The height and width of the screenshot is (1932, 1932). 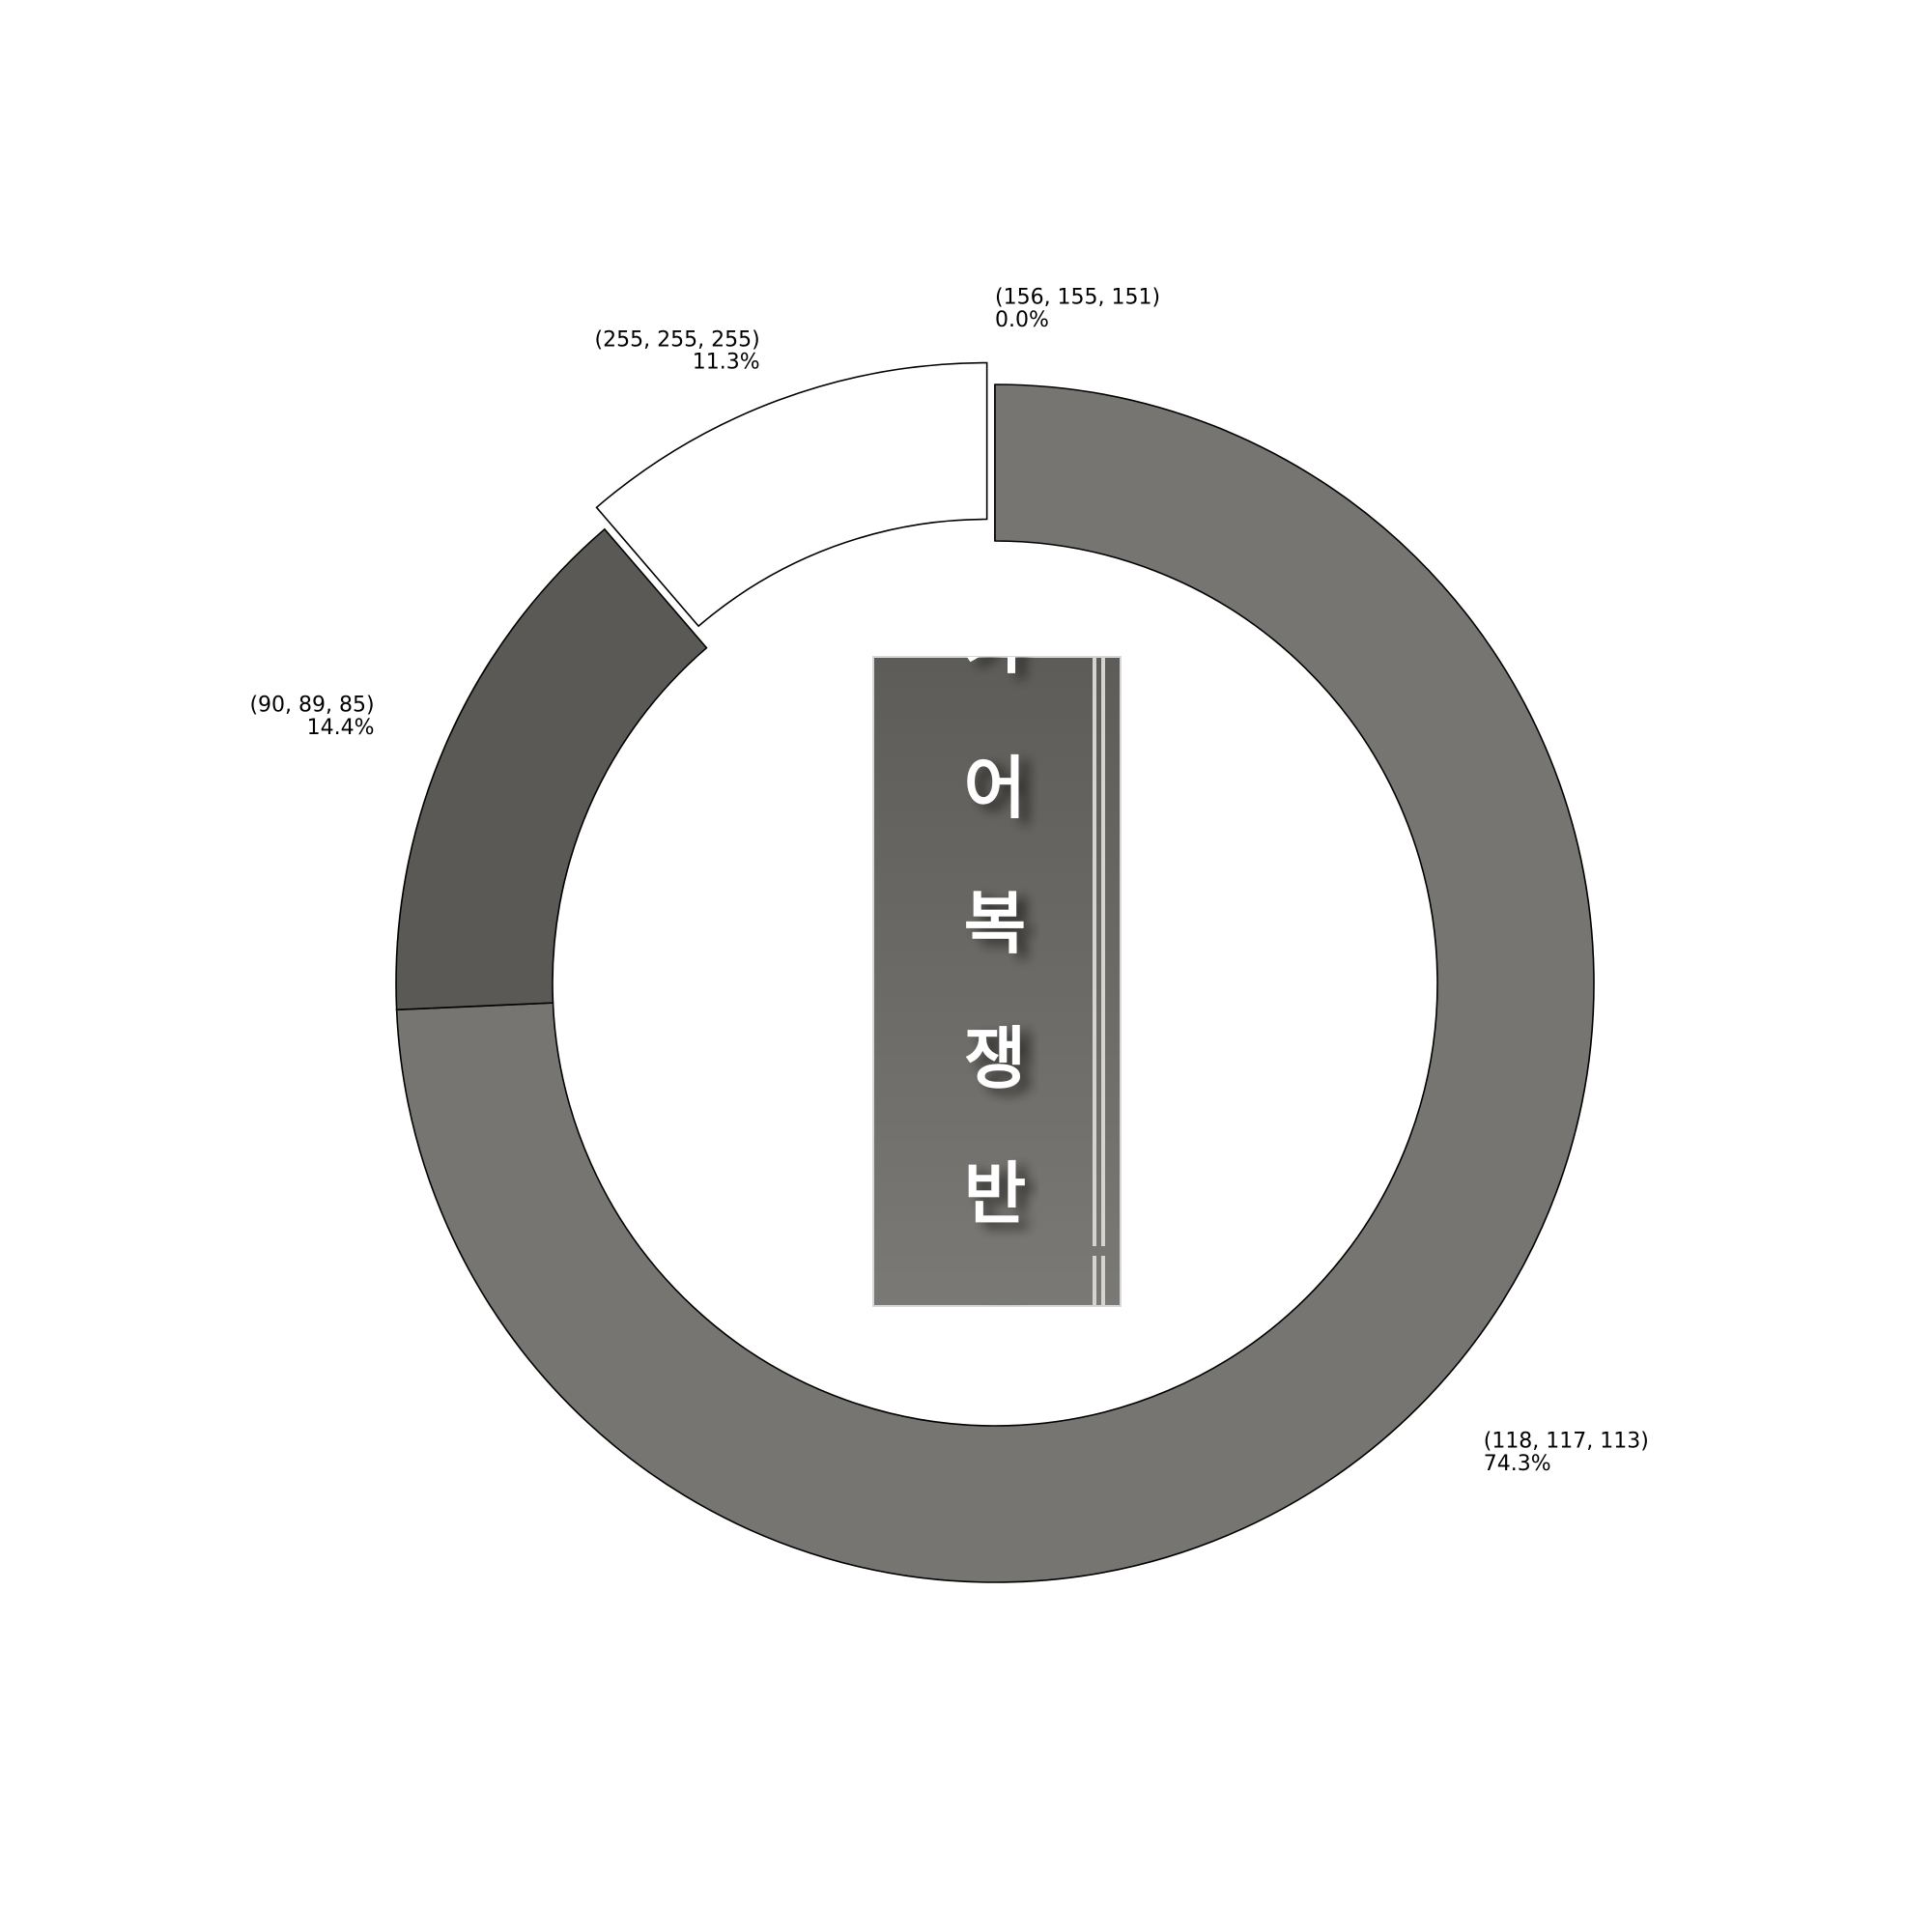 What do you see at coordinates (726, 362) in the screenshot?
I see `slice-label-percent: 11.3%` at bounding box center [726, 362].